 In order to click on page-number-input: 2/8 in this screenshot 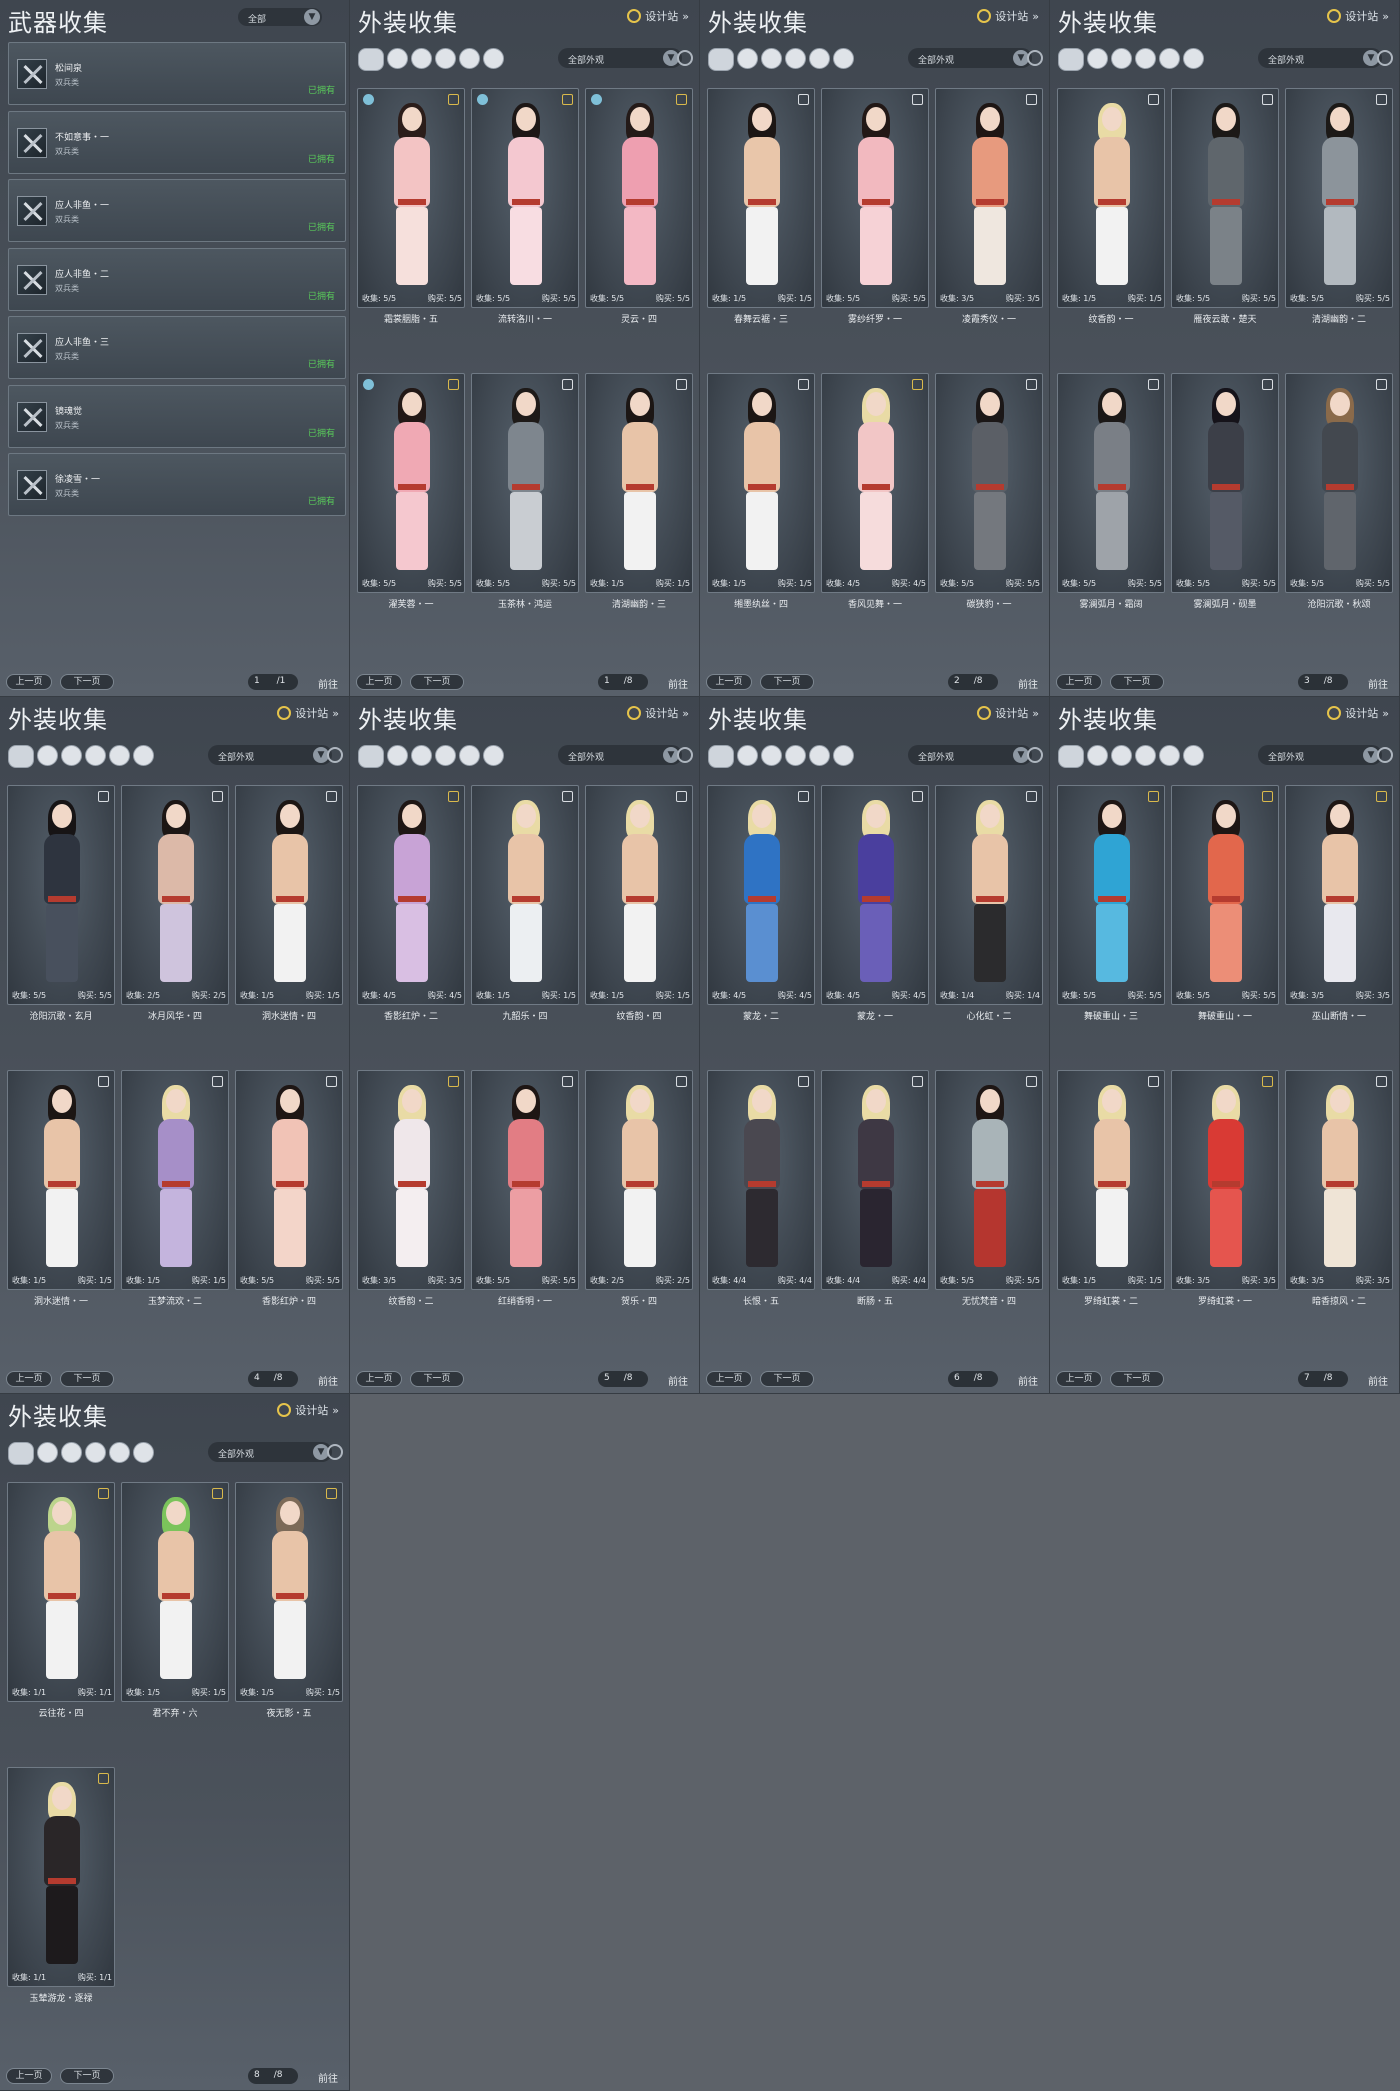, I will do `click(973, 682)`.